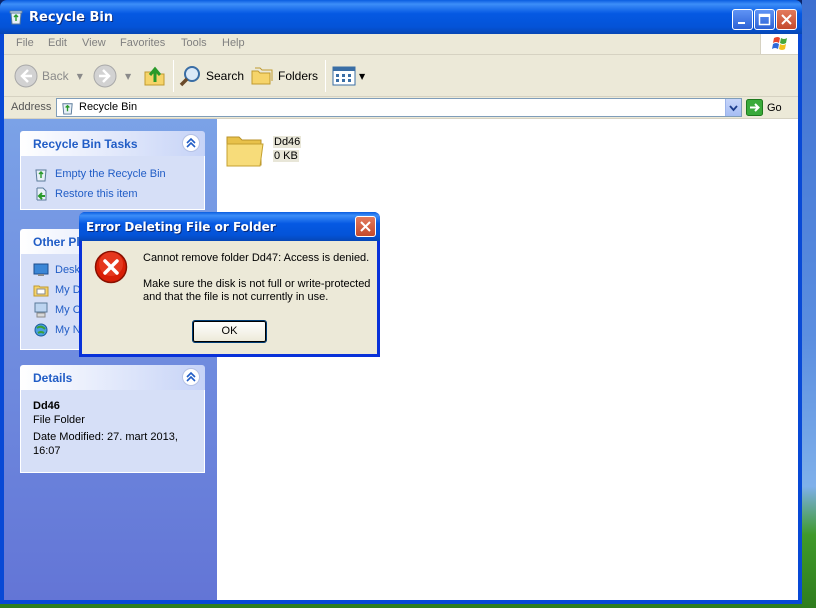  I want to click on panel-header: Recycle Bin Tasks, so click(112, 143).